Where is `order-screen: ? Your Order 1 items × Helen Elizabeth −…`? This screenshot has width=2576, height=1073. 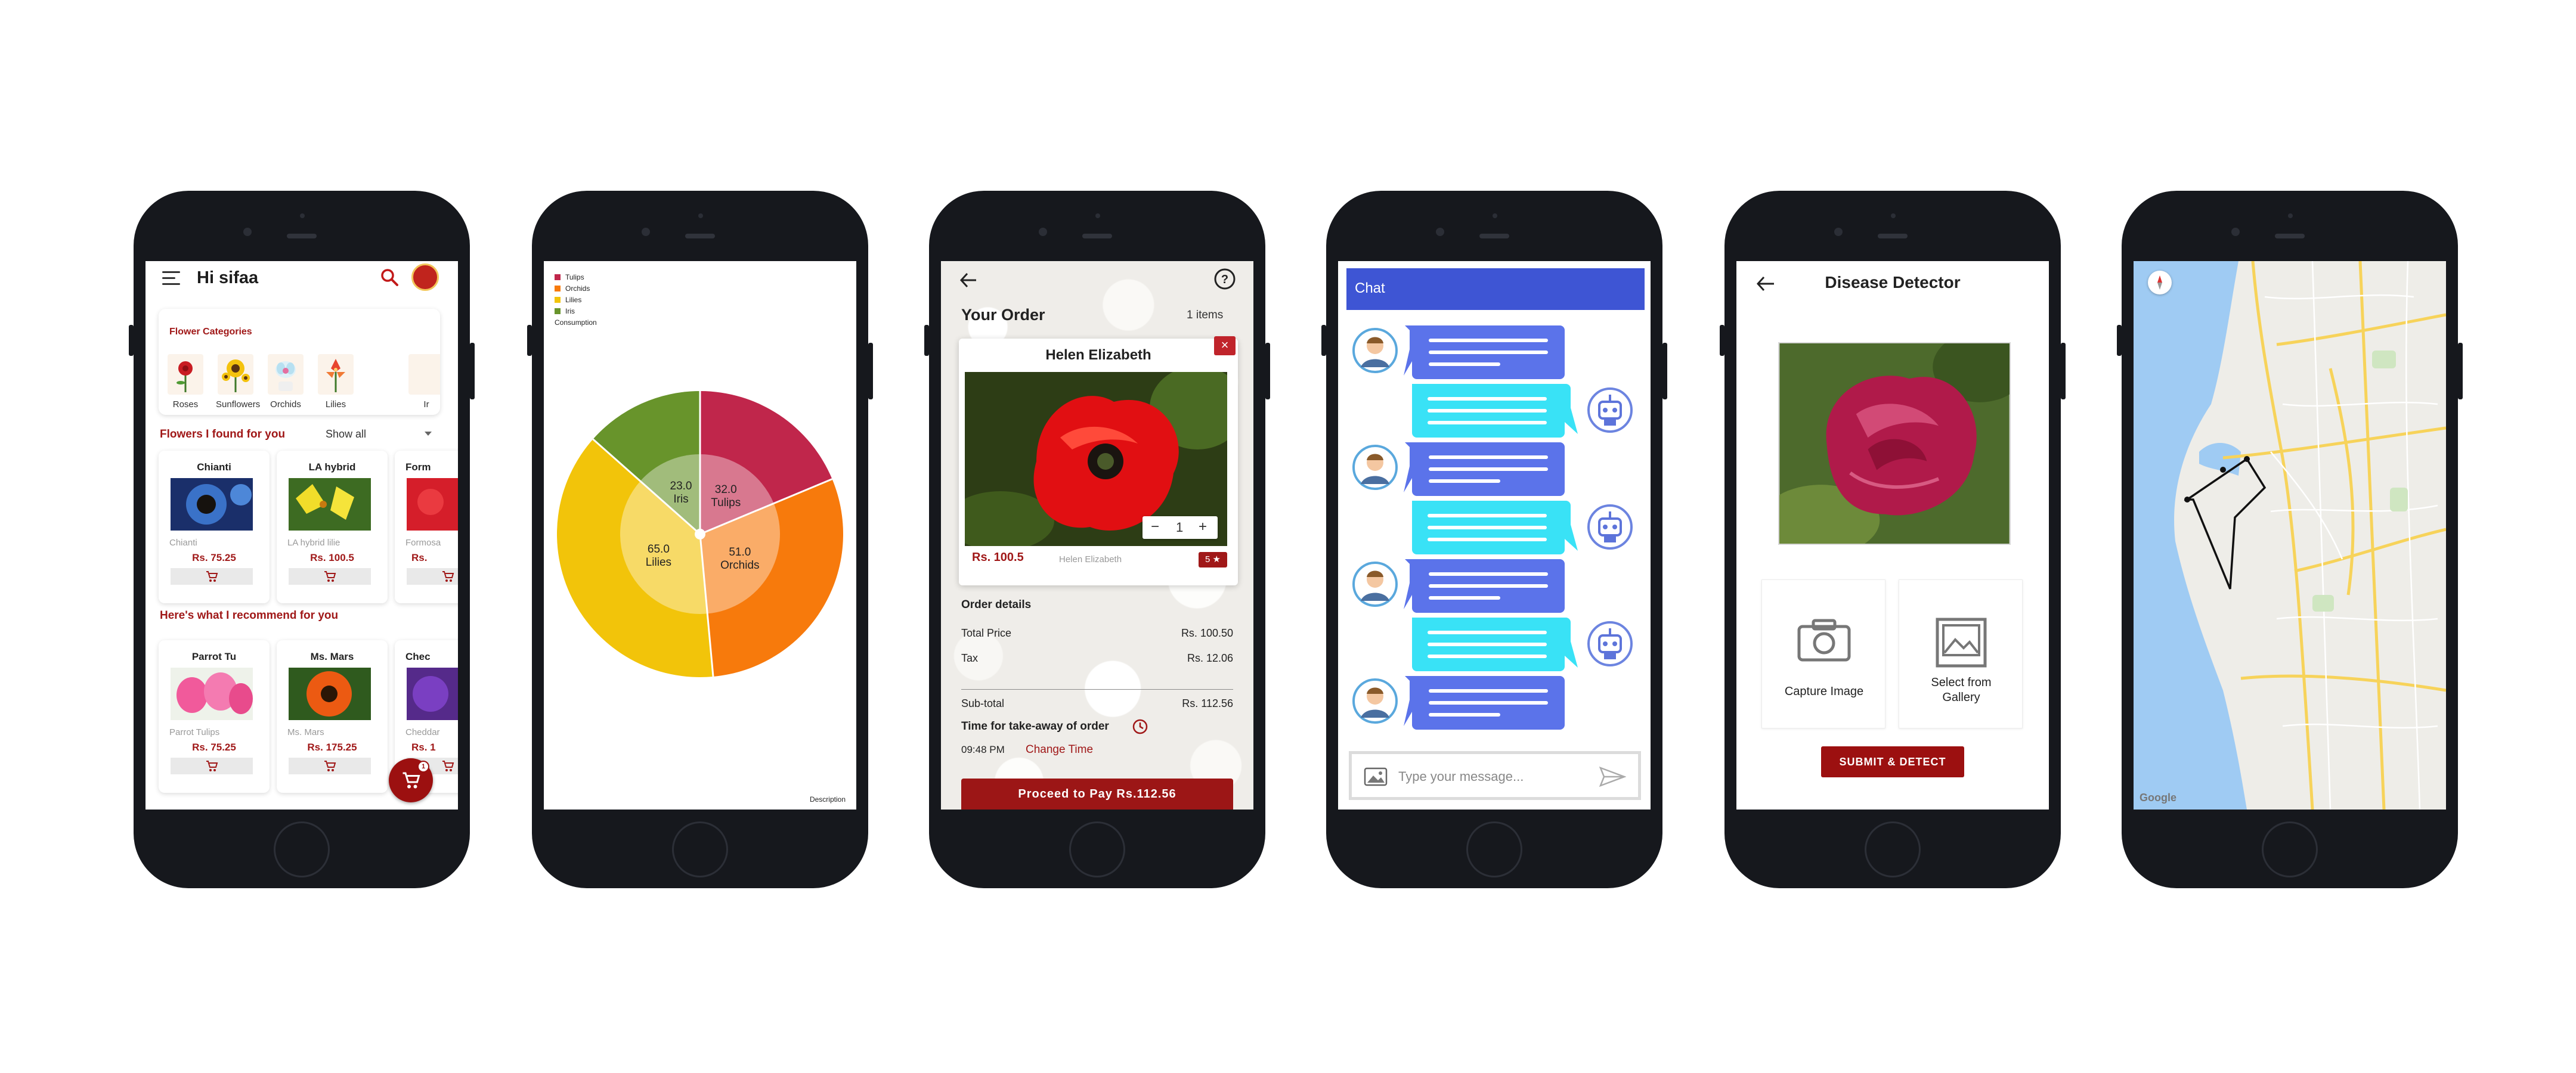 order-screen: ? Your Order 1 items × Helen Elizabeth −… is located at coordinates (1097, 535).